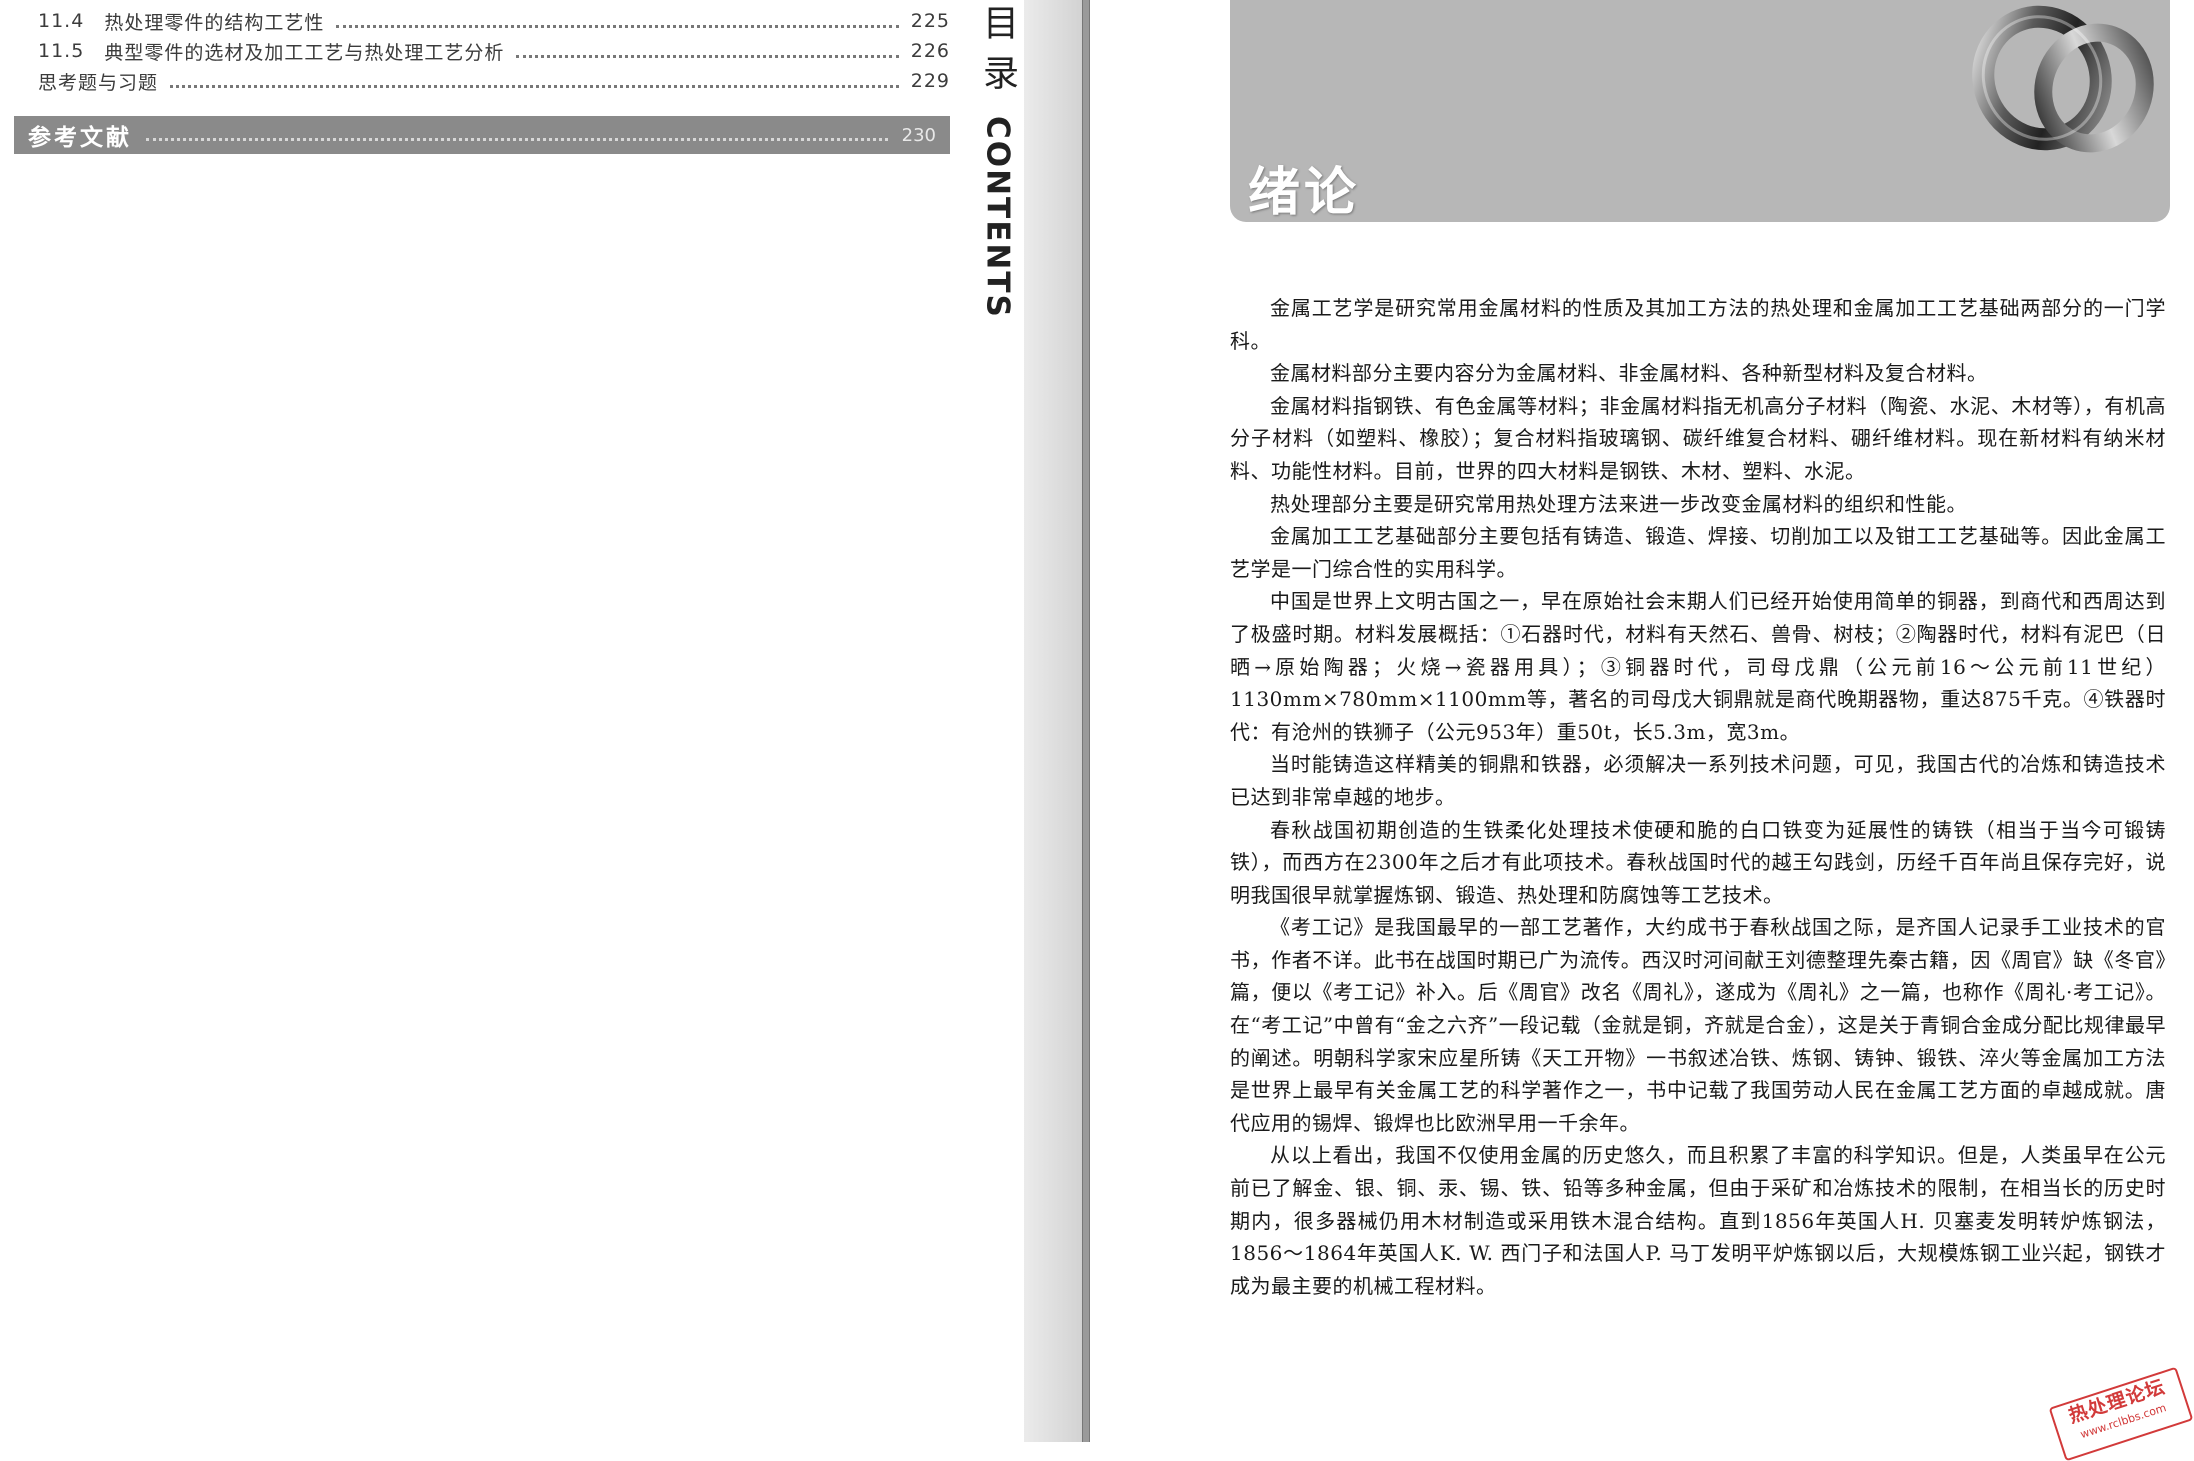 The image size is (2194, 1461). What do you see at coordinates (61, 21) in the screenshot?
I see `toc-entry-number: 11.4` at bounding box center [61, 21].